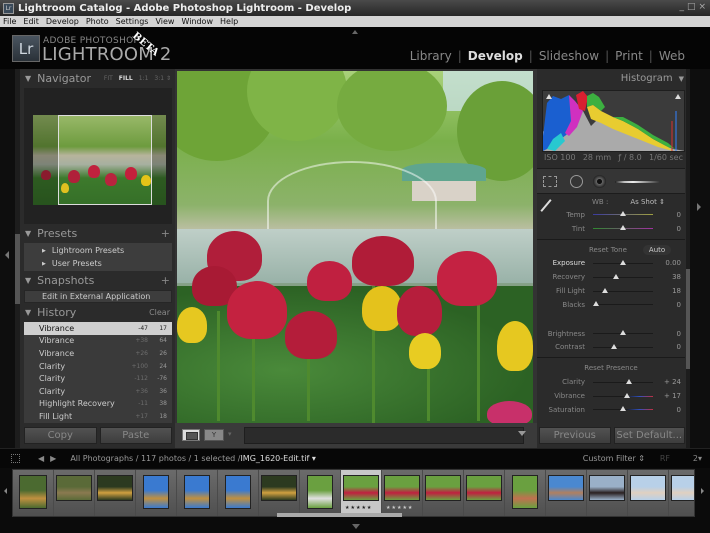 The height and width of the screenshot is (533, 710). I want to click on red-eye-icon, so click(599, 181).